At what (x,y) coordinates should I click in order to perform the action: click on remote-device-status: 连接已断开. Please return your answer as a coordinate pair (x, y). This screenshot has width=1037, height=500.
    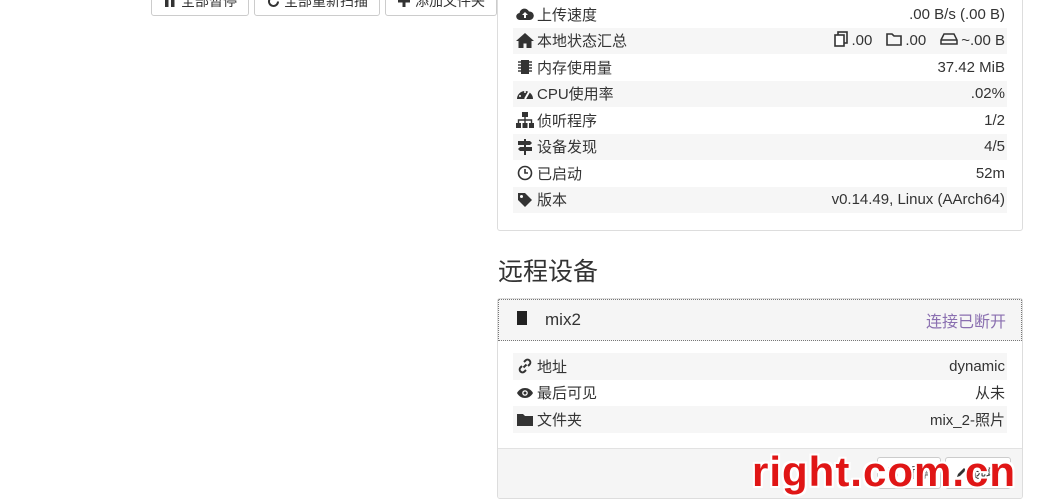
    Looking at the image, I should click on (965, 322).